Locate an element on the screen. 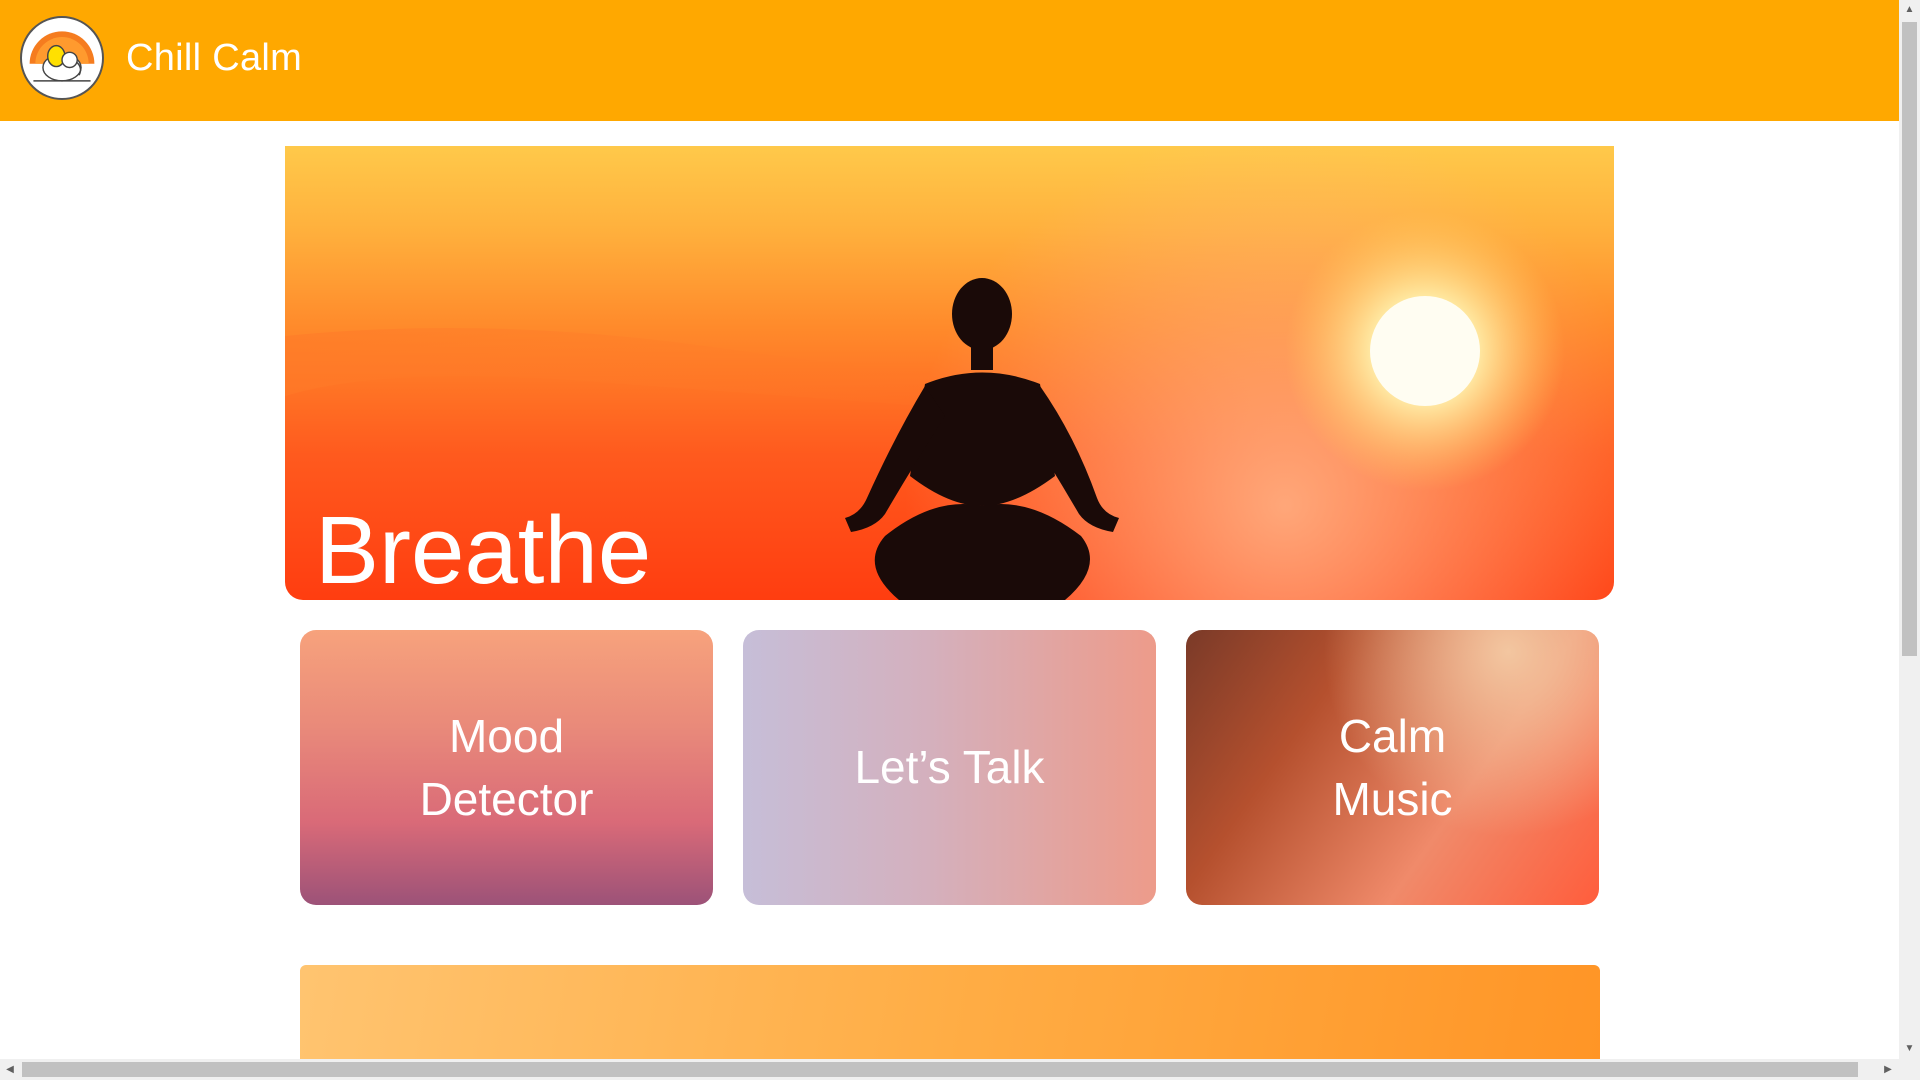  mood-detector-label: Mood Detector is located at coordinates (506, 767).